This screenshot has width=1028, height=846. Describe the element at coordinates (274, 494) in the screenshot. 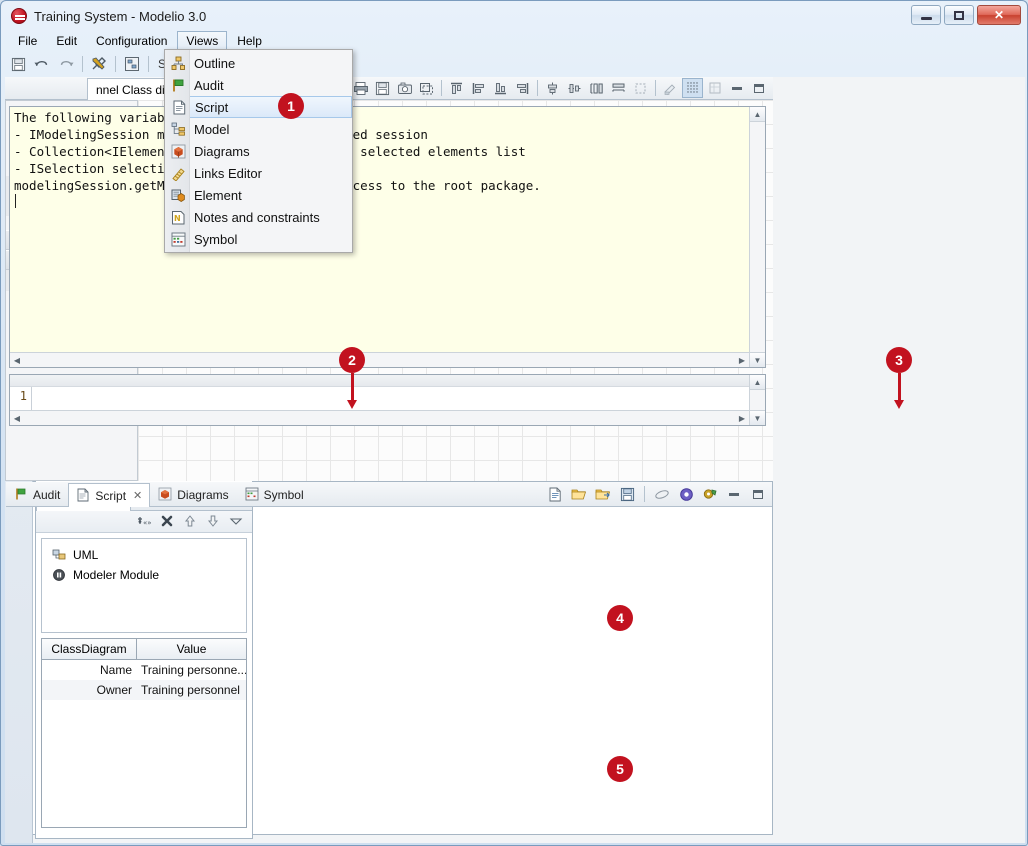

I see `tab-symbol: Symbol` at that location.